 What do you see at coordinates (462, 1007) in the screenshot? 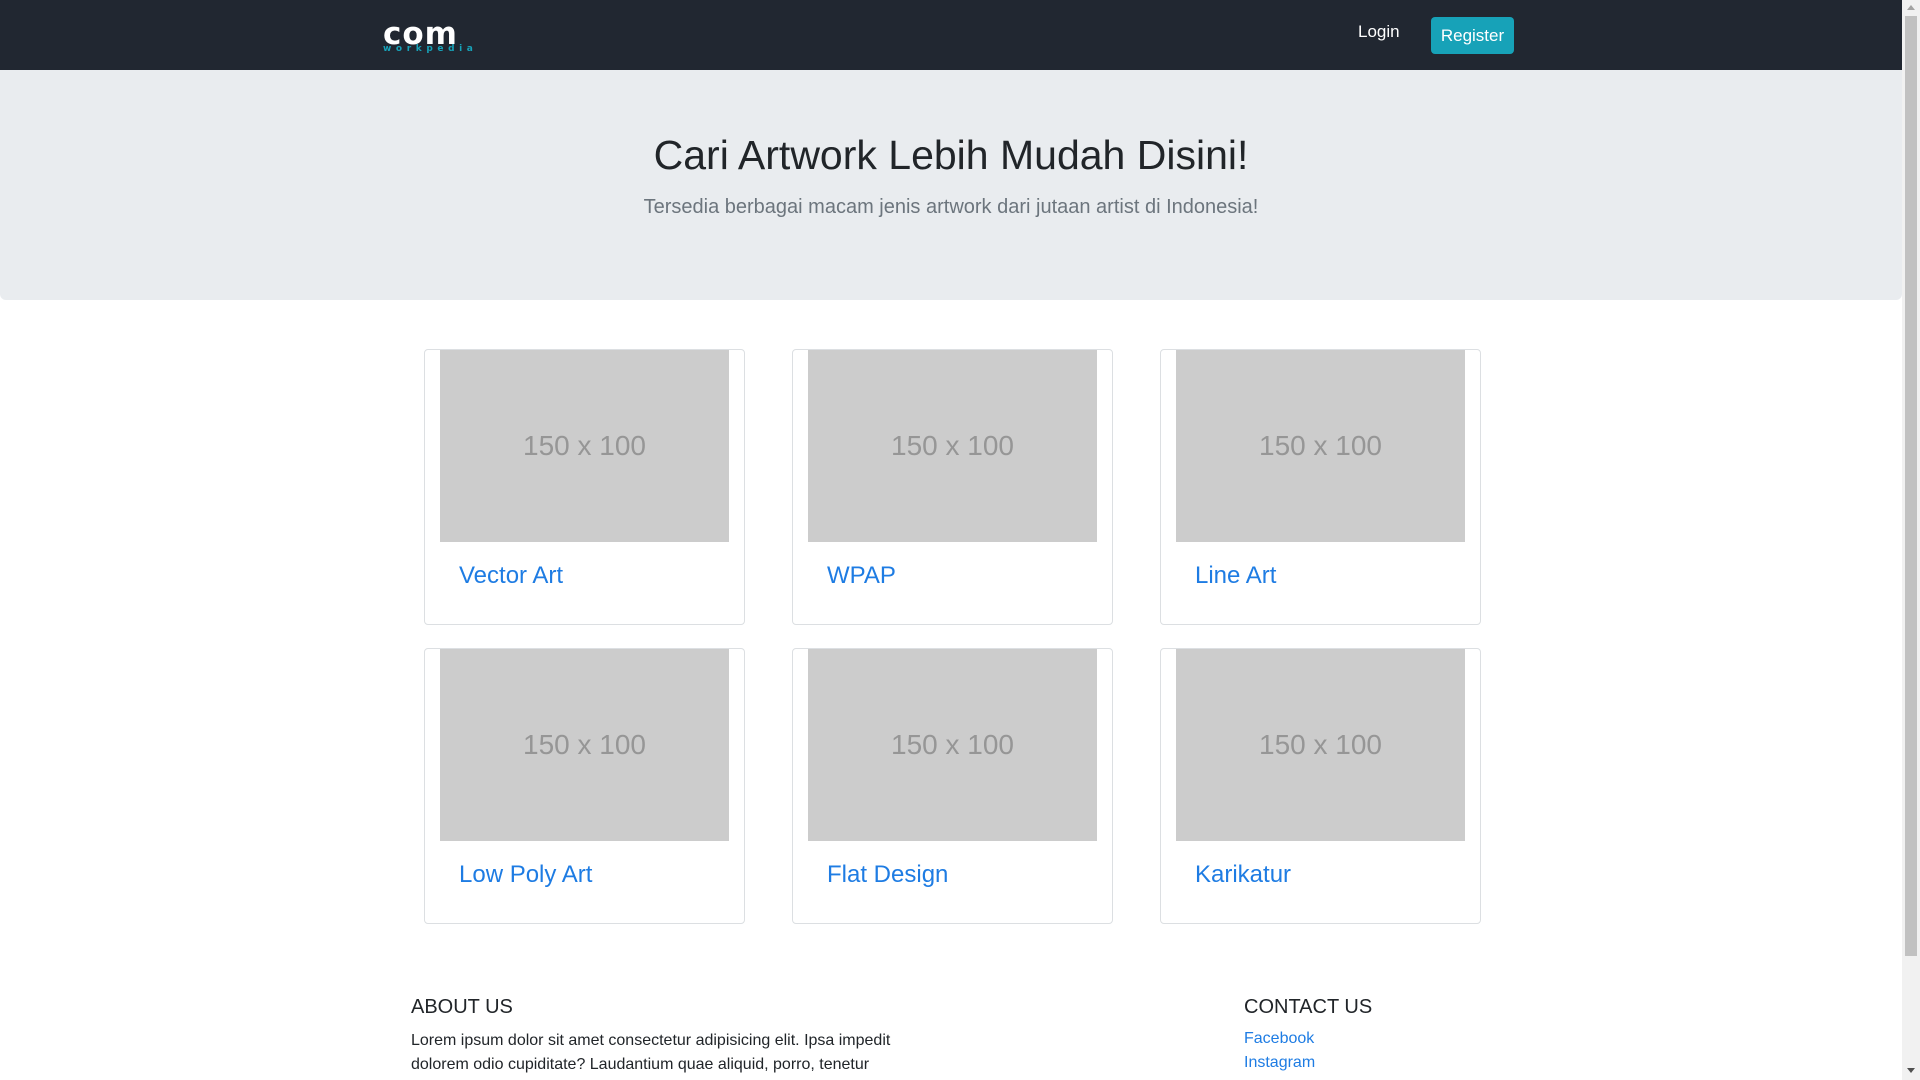
I see `about-heading: ABOUT US` at bounding box center [462, 1007].